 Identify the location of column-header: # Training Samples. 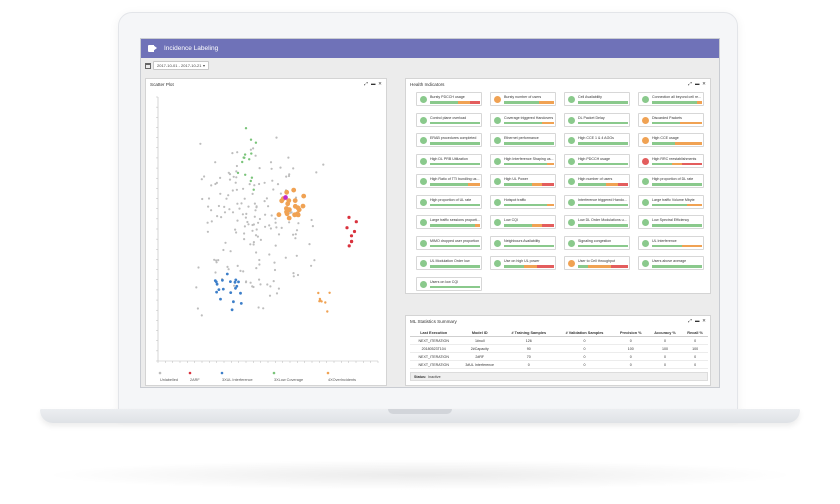
(529, 333).